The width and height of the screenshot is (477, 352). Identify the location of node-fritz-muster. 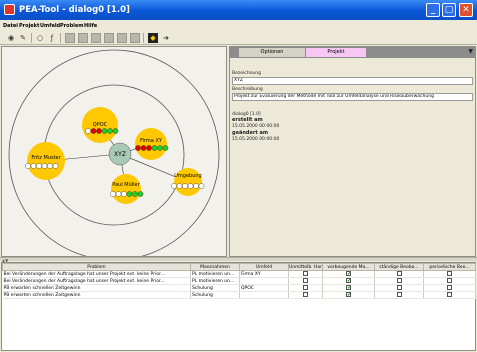
(46, 161).